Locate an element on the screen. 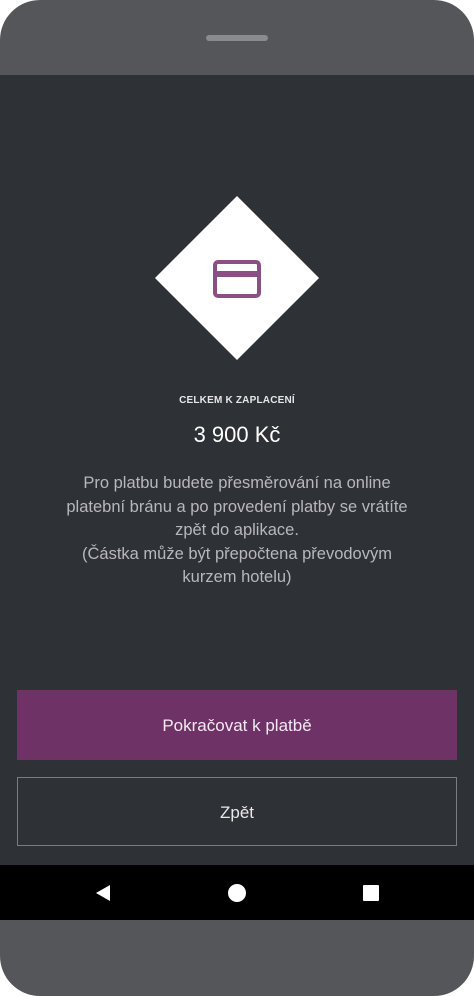 This screenshot has width=474, height=996. android-navigation-bar is located at coordinates (237, 892).